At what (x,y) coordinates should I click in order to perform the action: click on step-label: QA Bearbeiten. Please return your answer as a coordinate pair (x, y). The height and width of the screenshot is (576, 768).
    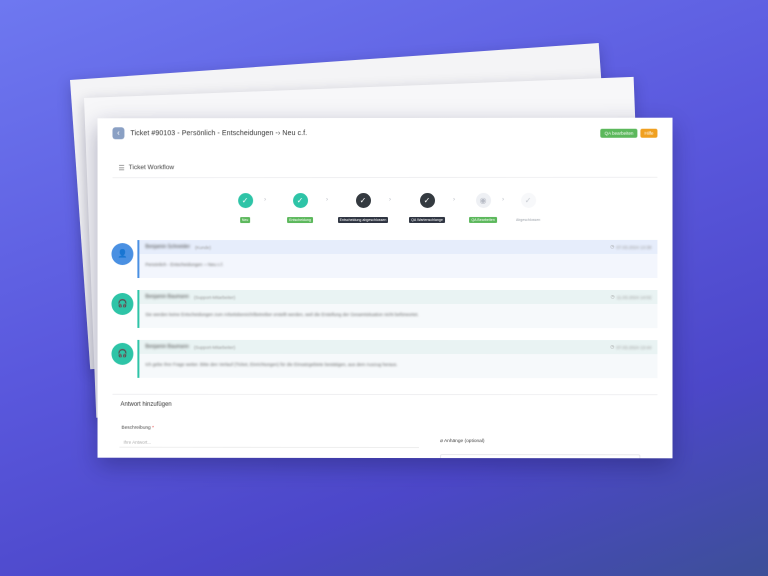
    Looking at the image, I should click on (483, 219).